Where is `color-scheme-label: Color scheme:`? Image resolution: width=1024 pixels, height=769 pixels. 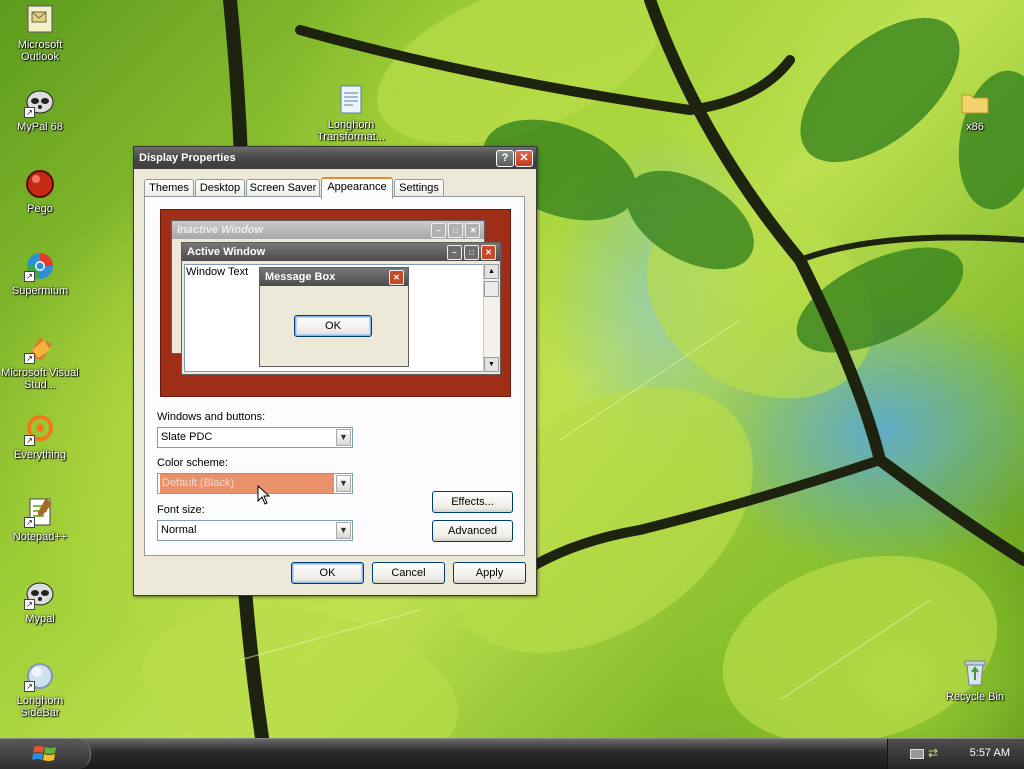 color-scheme-label: Color scheme: is located at coordinates (192, 463).